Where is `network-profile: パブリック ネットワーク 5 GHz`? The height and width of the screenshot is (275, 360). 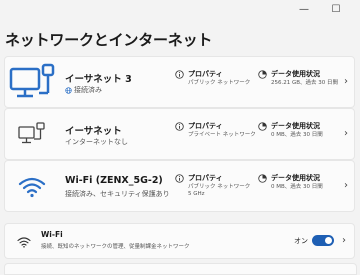 network-profile: パブリック ネットワーク 5 GHz is located at coordinates (219, 190).